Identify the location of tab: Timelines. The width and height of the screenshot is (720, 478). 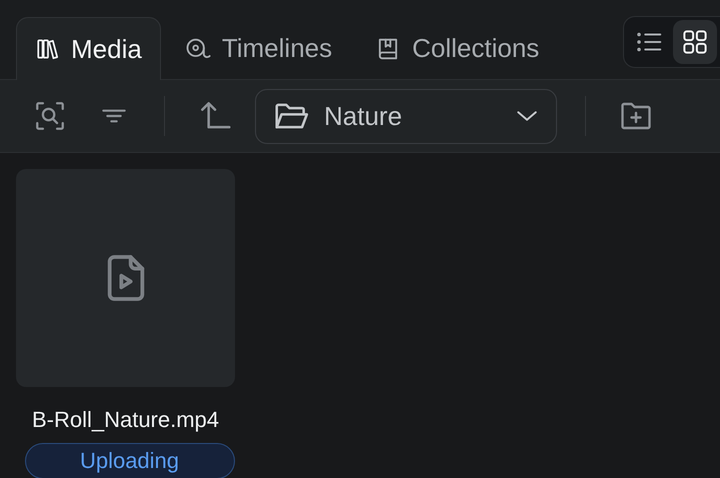
(258, 48).